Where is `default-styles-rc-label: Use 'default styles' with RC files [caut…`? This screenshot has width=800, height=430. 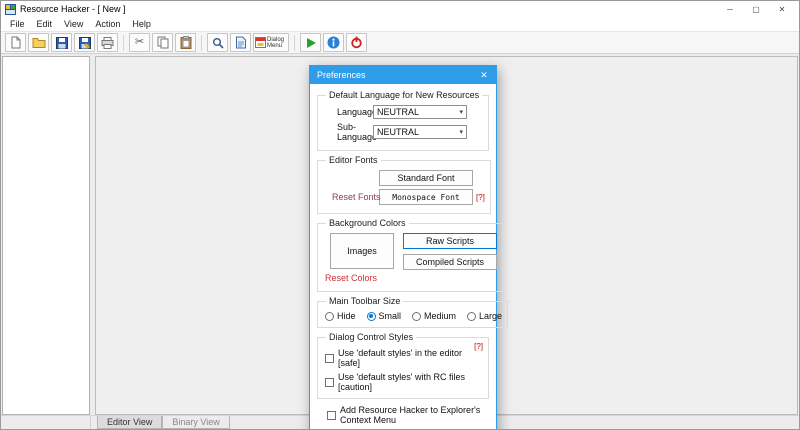 default-styles-rc-label: Use 'default styles' with RC files [caut… is located at coordinates (410, 382).